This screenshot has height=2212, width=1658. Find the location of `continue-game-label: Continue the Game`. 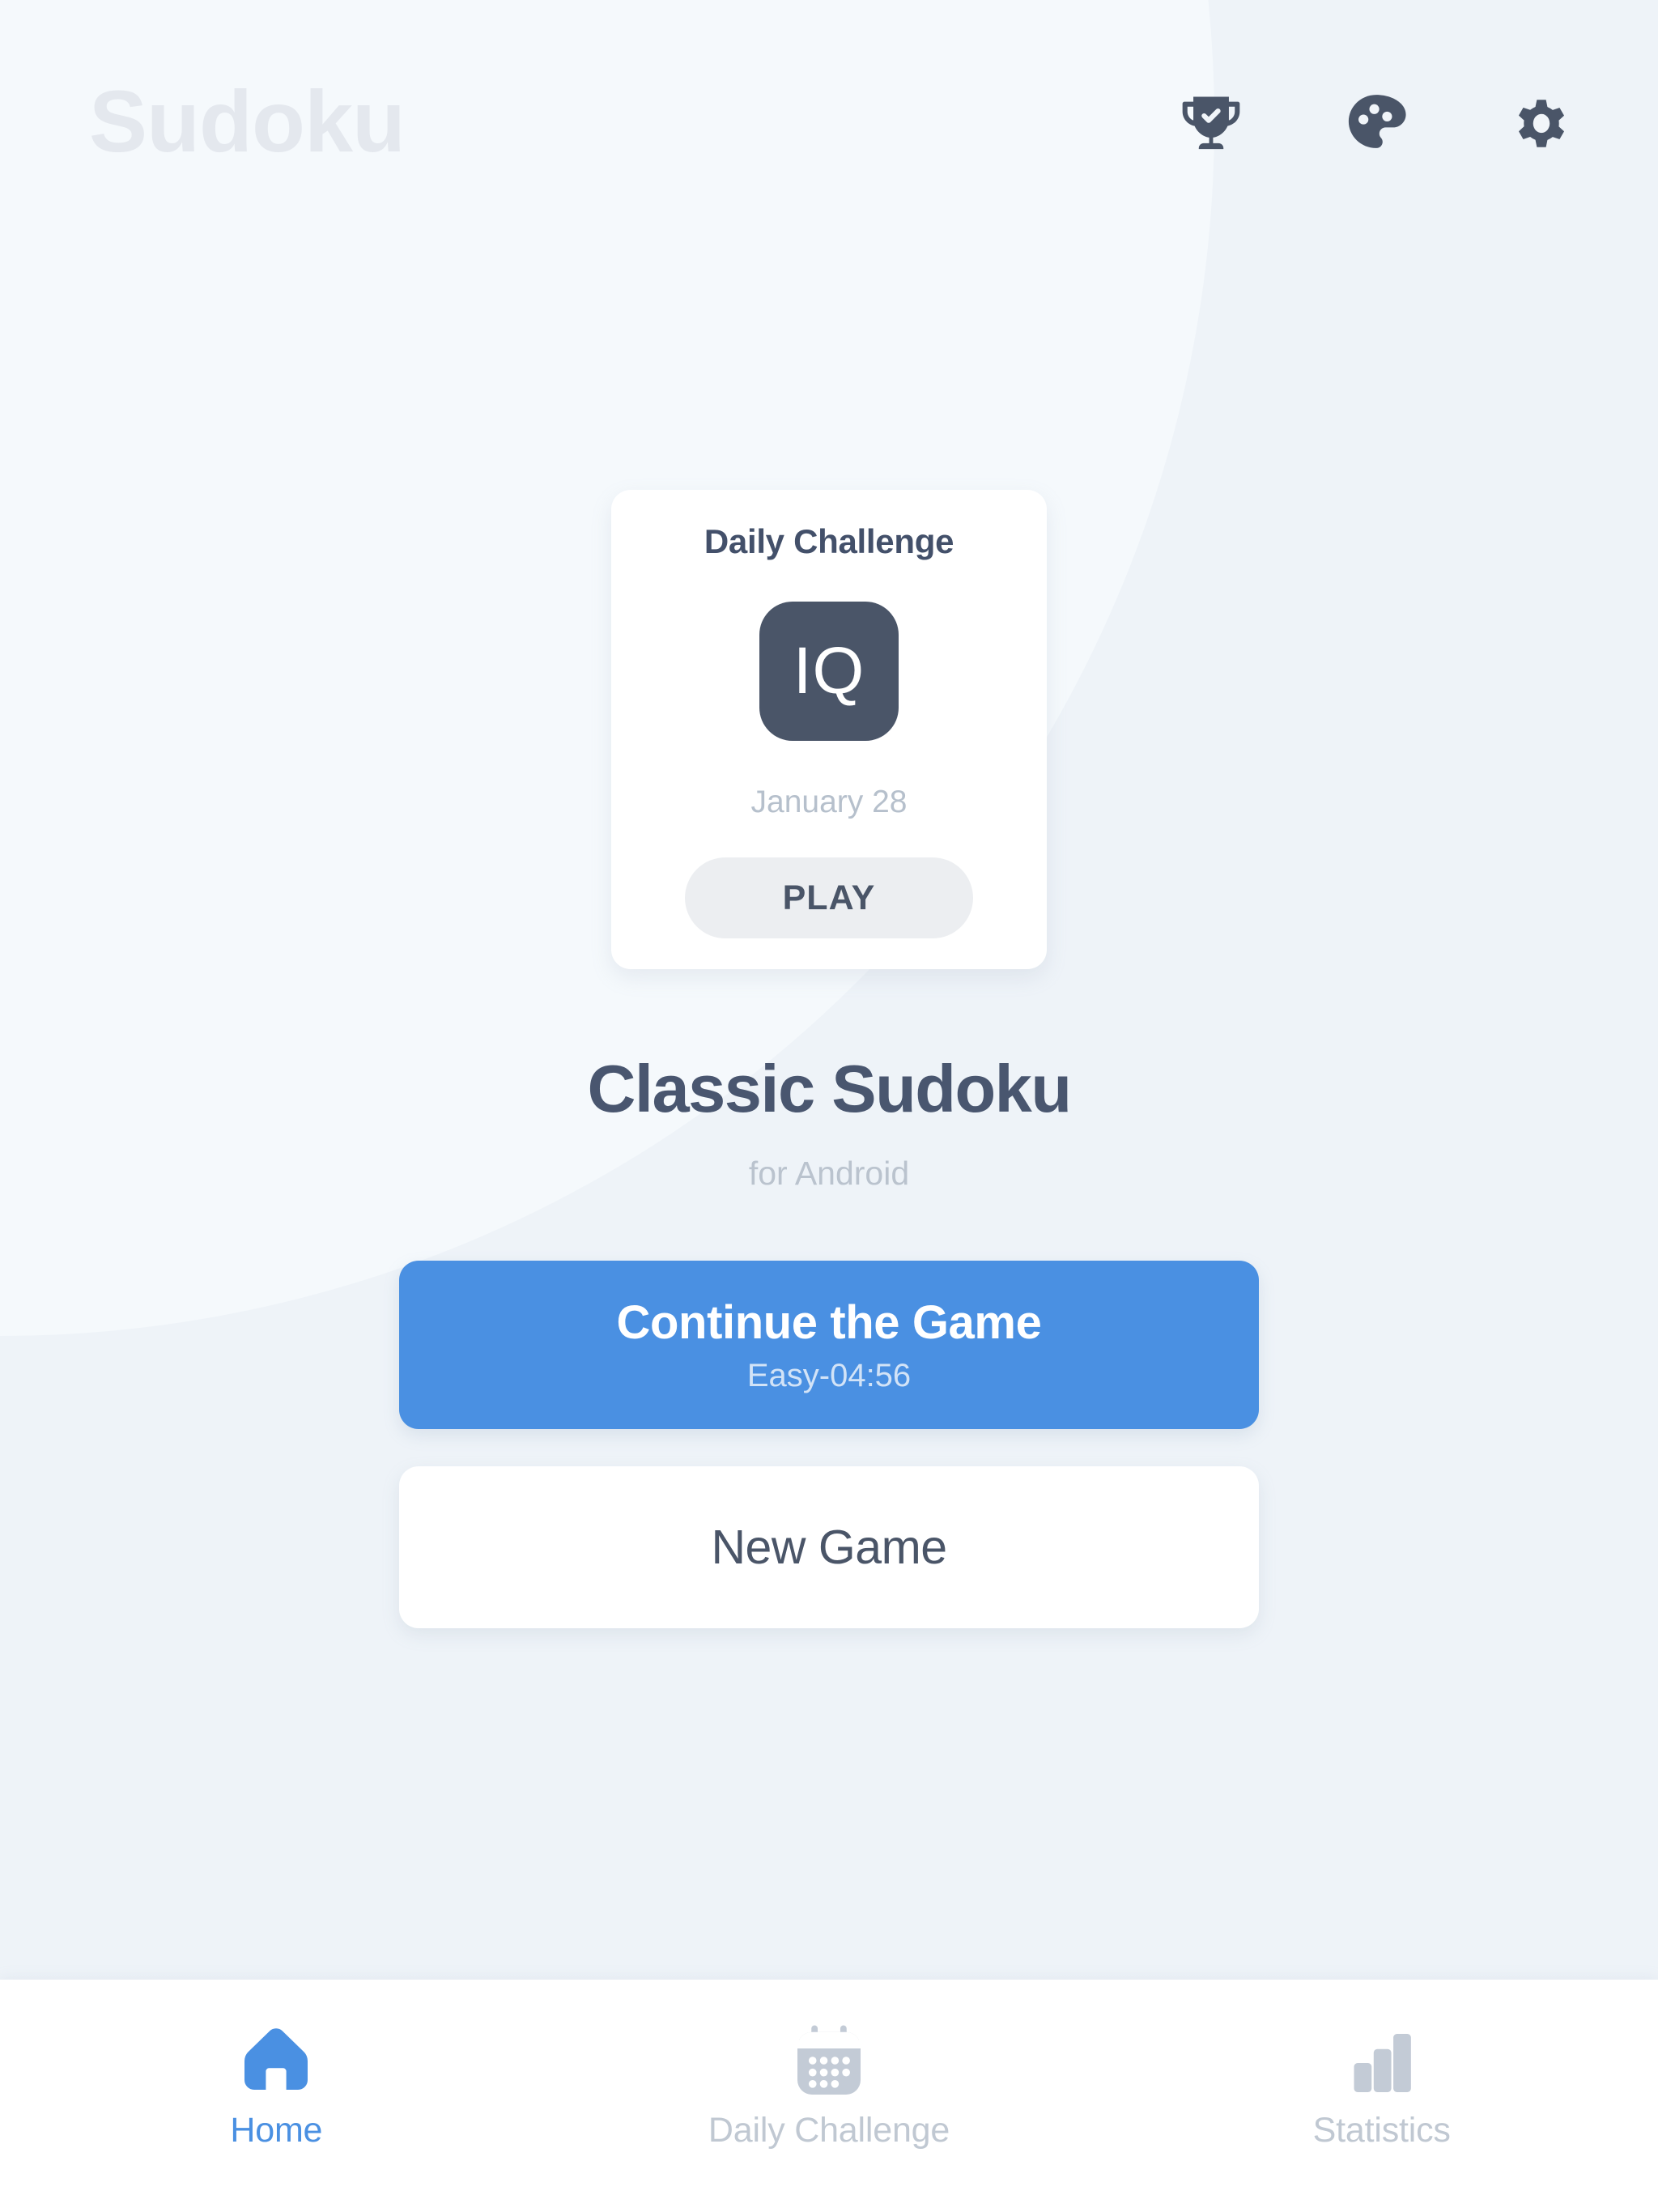

continue-game-label: Continue the Game is located at coordinates (829, 1322).